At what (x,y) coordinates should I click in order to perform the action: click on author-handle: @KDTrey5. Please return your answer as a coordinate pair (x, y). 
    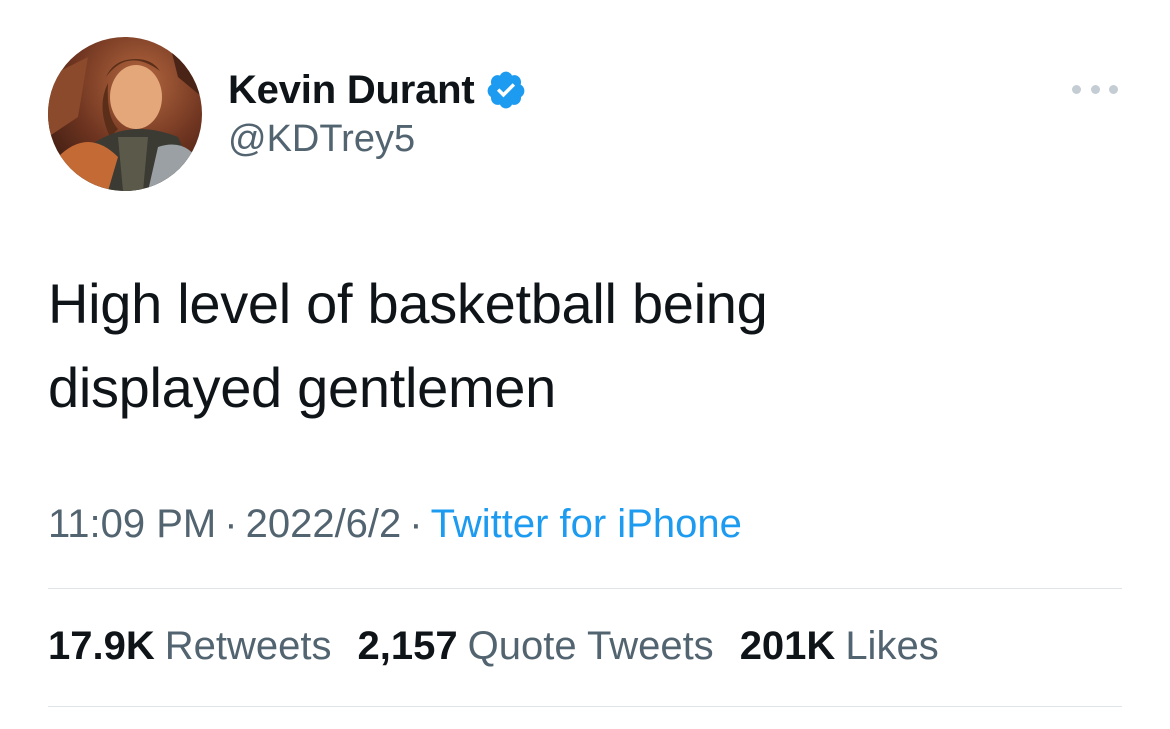
    Looking at the image, I should click on (321, 139).